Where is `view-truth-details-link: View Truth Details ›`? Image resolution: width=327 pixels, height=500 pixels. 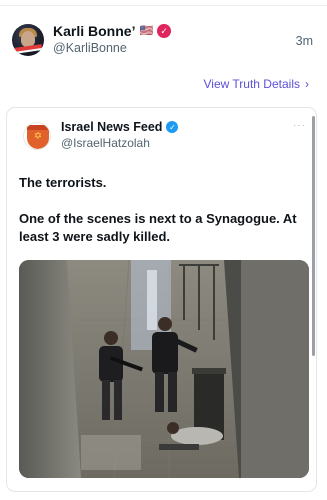
view-truth-details-link: View Truth Details › is located at coordinates (257, 84).